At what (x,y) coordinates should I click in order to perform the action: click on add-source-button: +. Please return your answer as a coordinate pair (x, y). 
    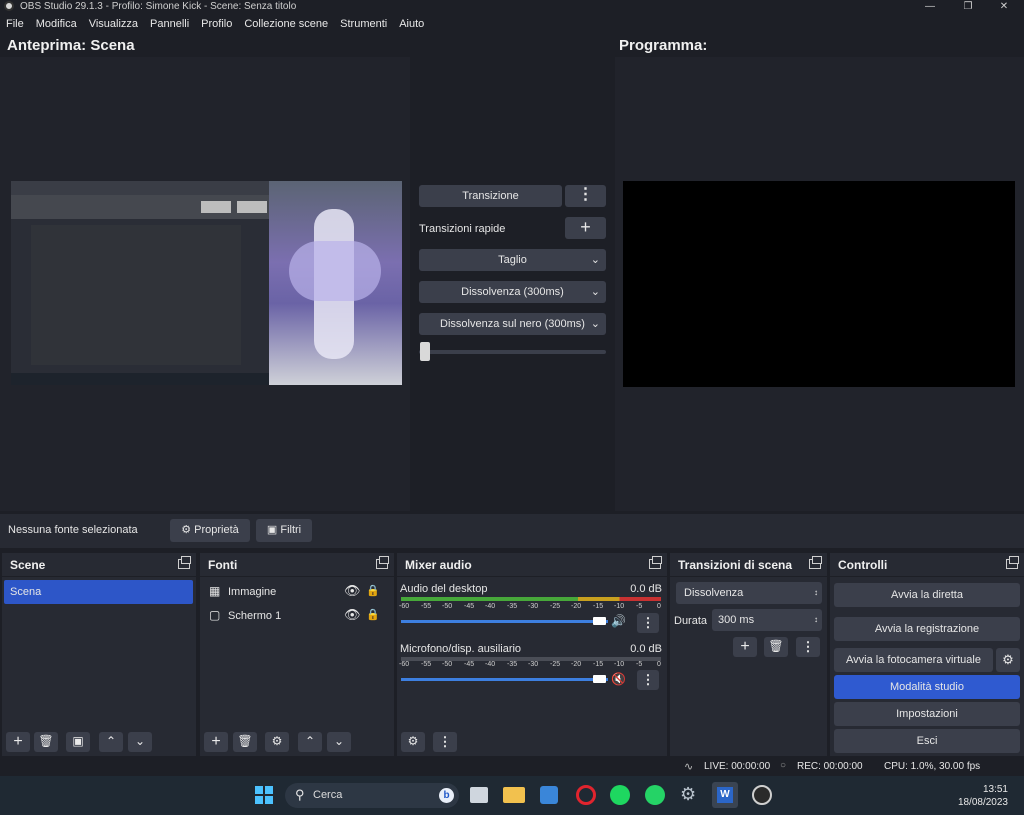
    Looking at the image, I should click on (216, 742).